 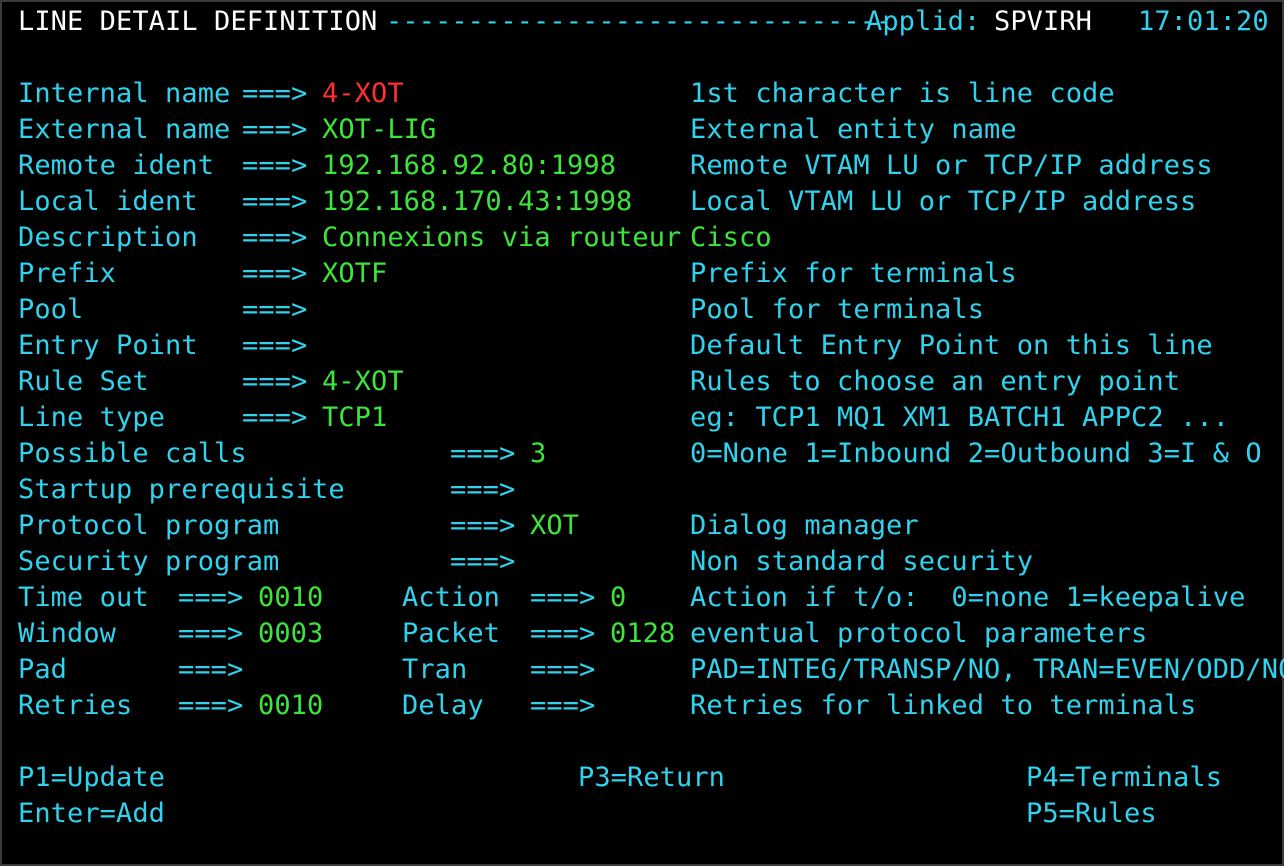 I want to click on pad-help: PAD=INTEG/TRANSP/NO, TRAN=EVEN/ODD/NO, so click(x=987, y=669).